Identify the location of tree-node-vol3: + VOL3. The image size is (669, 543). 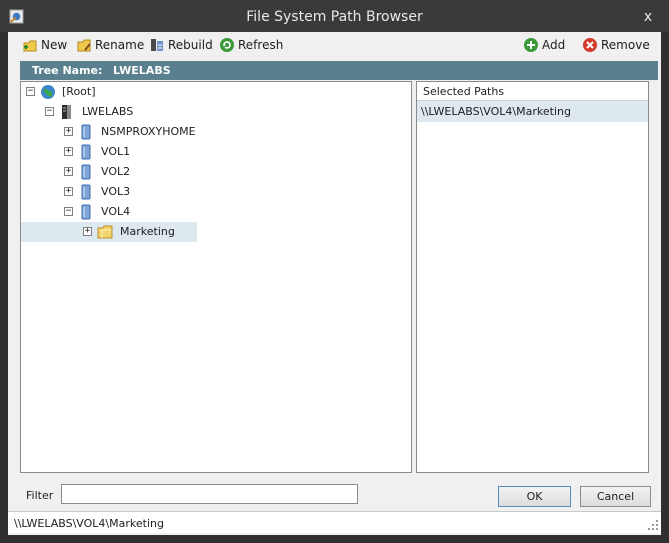
(121, 192).